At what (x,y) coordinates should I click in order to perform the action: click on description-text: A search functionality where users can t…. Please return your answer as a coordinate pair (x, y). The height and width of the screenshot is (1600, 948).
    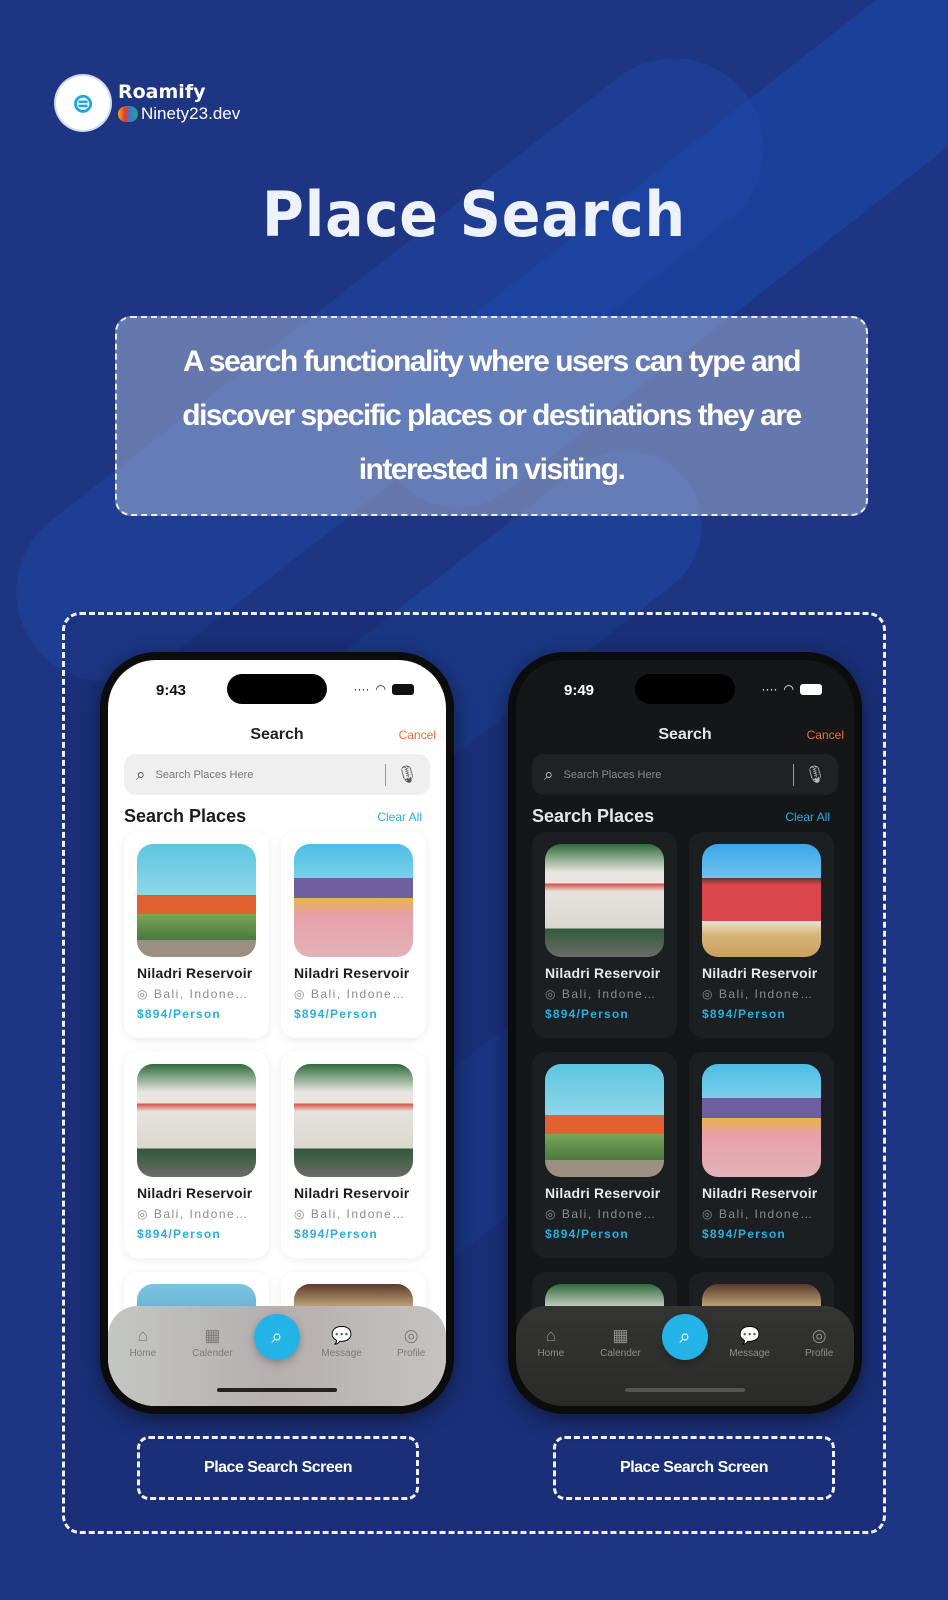
    Looking at the image, I should click on (492, 415).